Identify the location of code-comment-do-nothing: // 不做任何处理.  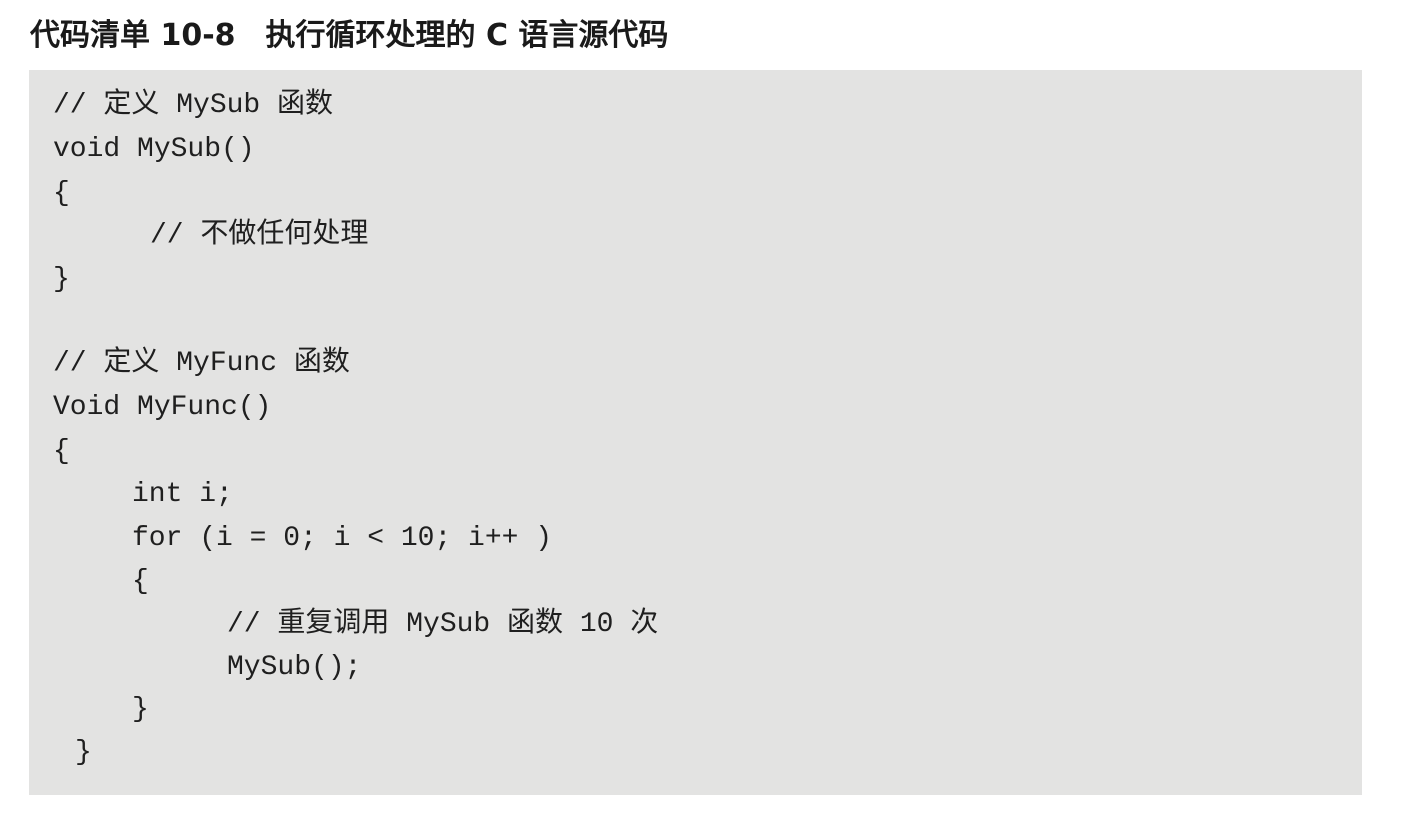
(259, 235).